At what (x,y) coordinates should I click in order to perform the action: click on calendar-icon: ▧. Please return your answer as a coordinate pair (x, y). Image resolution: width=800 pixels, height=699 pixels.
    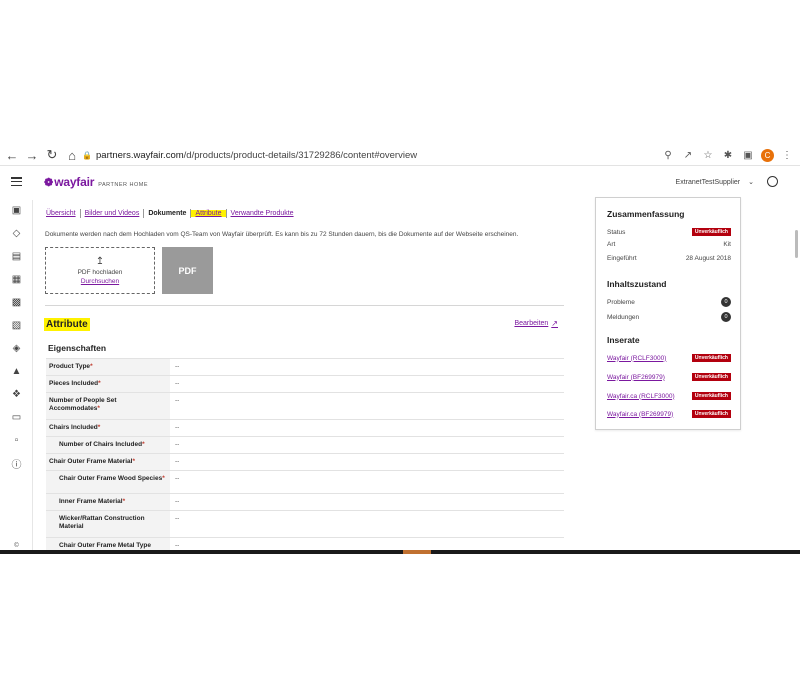
    Looking at the image, I should click on (16, 325).